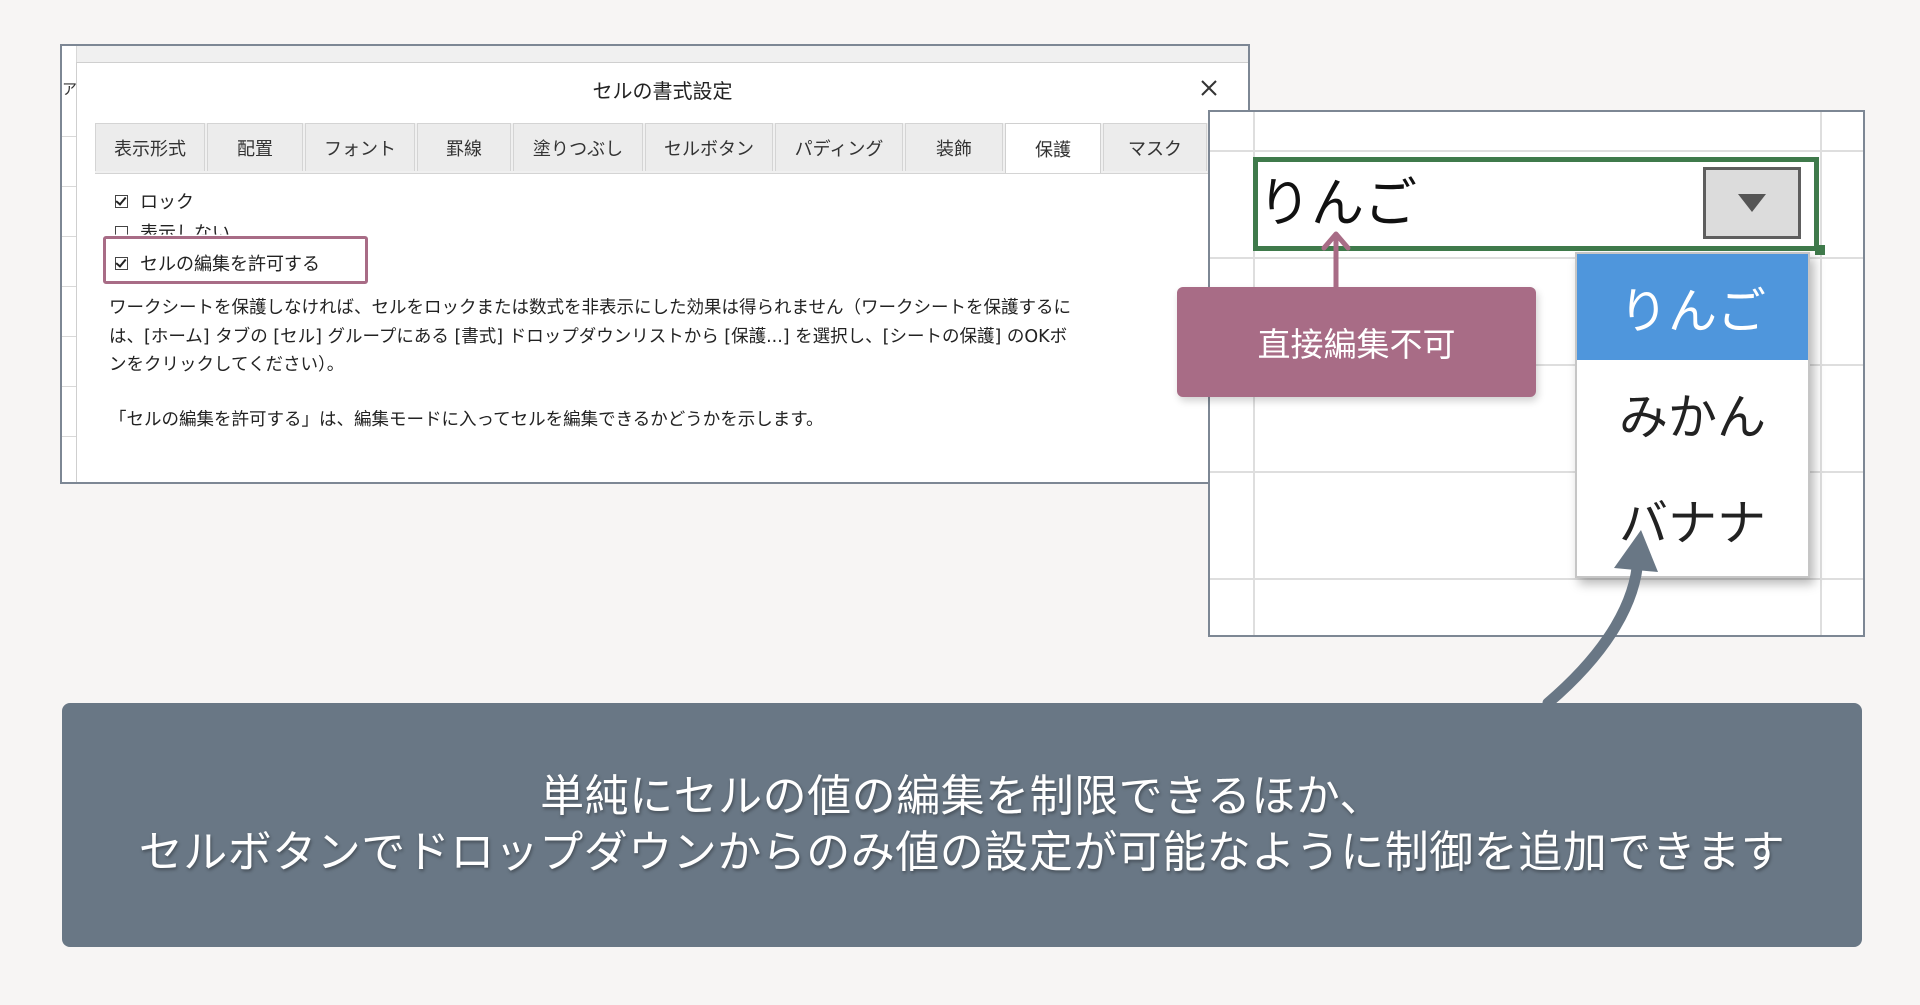 Image resolution: width=1920 pixels, height=1005 pixels. I want to click on caption-line-1: 単純にセルの値の編集を制限できるほか、, so click(962, 796).